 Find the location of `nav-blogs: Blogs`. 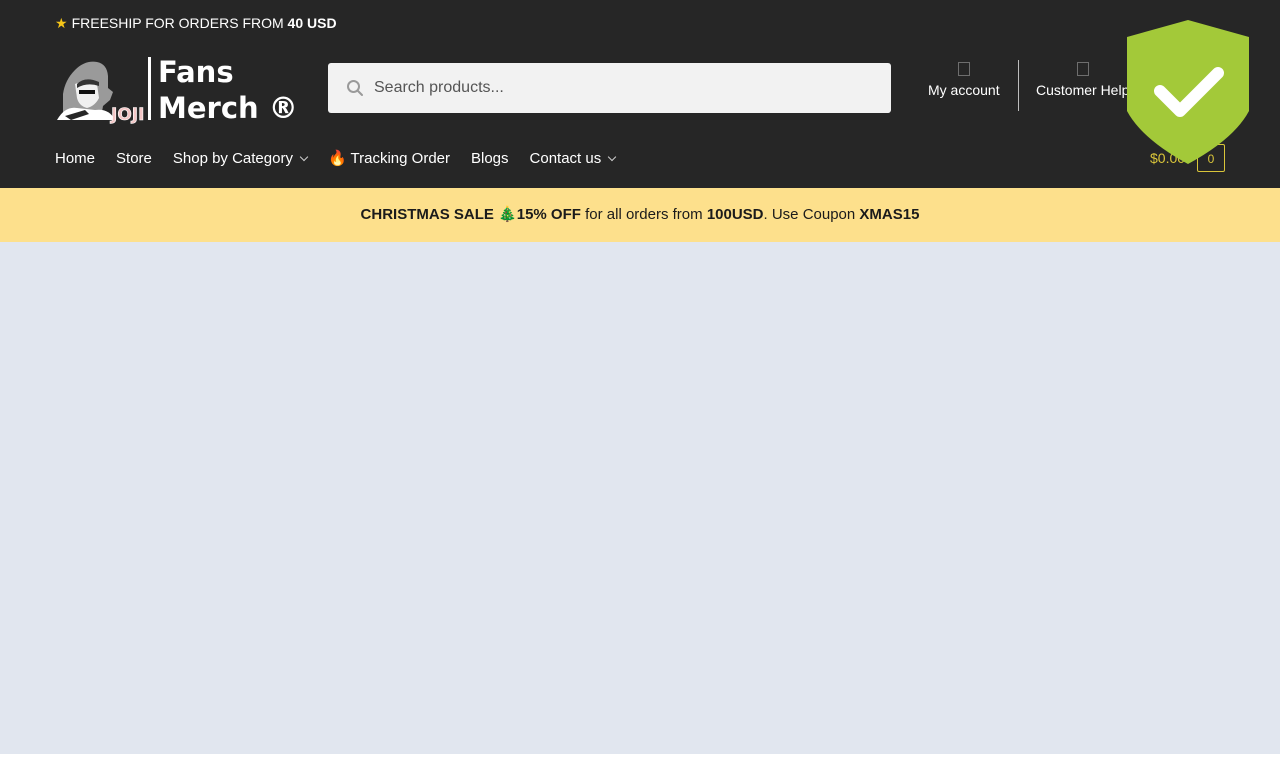

nav-blogs: Blogs is located at coordinates (490, 158).